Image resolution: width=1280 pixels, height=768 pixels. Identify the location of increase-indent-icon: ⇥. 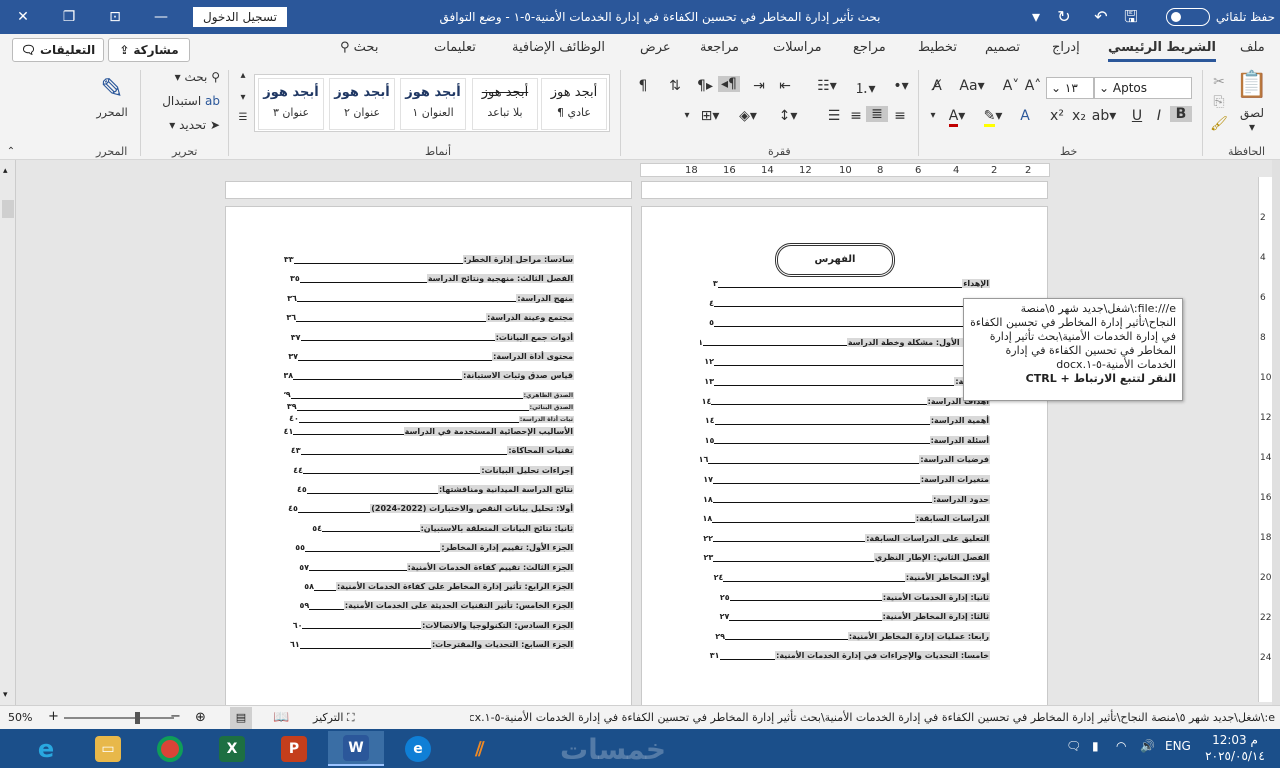
(759, 86).